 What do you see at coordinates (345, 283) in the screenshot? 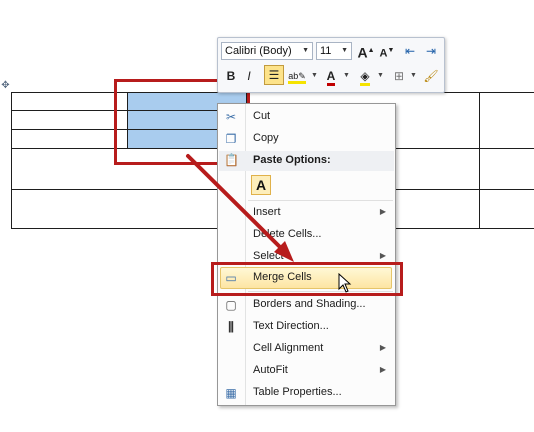
I see `mouse-cursor-icon` at bounding box center [345, 283].